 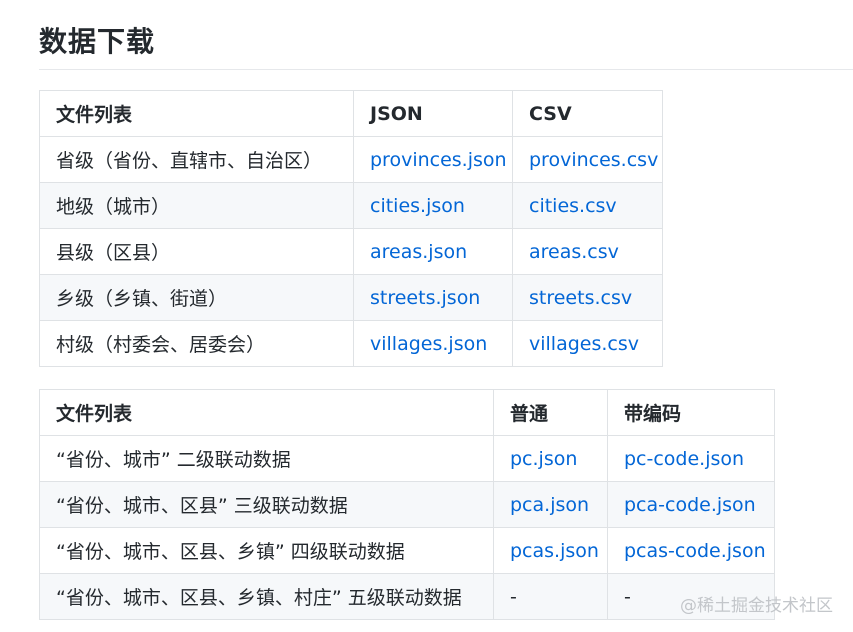 What do you see at coordinates (684, 459) in the screenshot?
I see `pc-code-json-link: pc-code.json` at bounding box center [684, 459].